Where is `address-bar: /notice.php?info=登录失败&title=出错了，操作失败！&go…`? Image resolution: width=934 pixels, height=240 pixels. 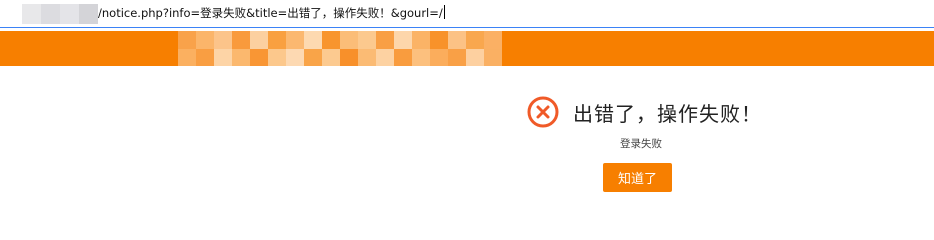
address-bar: /notice.php?info=登录失败&title=出错了，操作失败！&go… is located at coordinates (467, 14).